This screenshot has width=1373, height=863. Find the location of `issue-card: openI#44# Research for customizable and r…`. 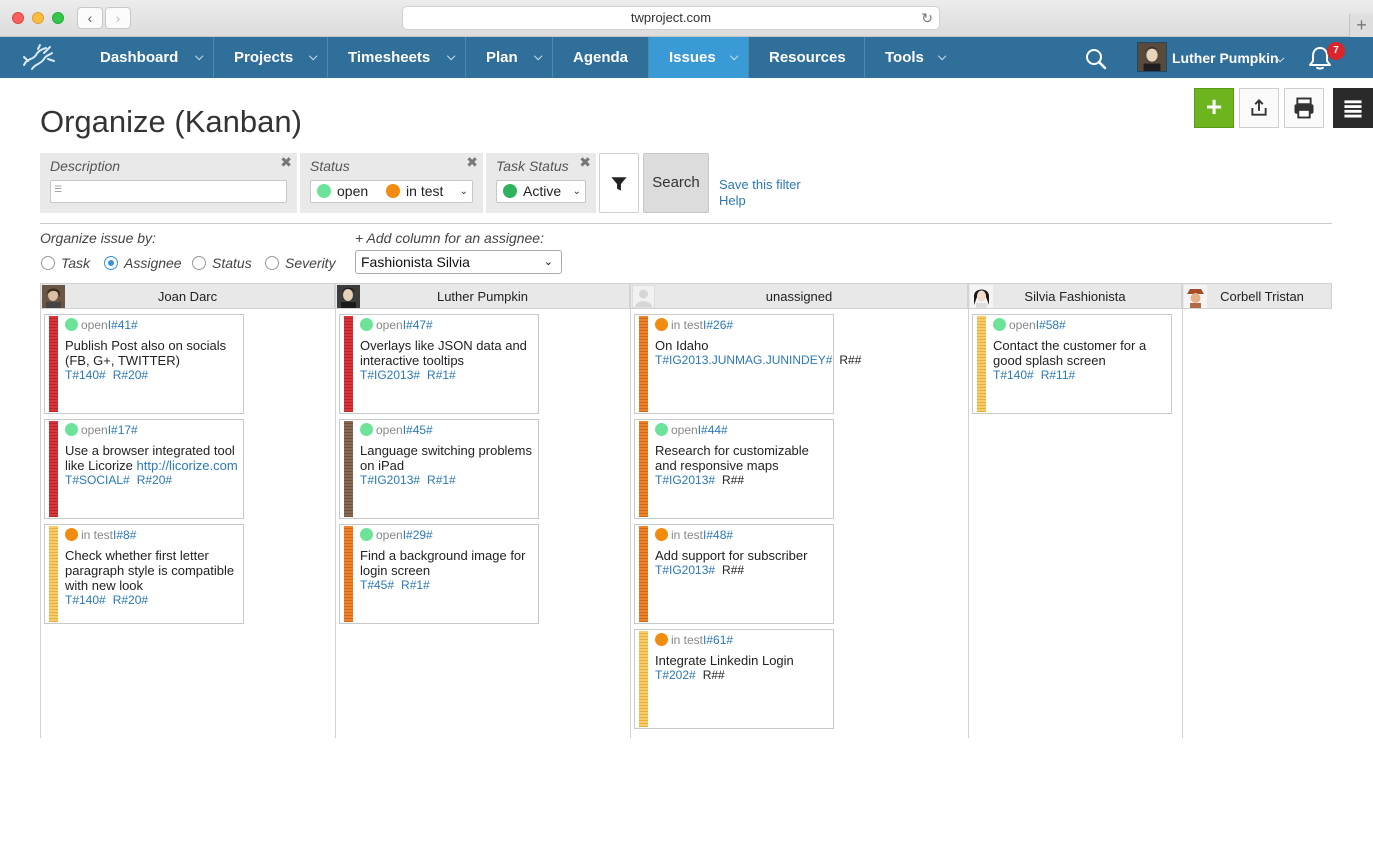

issue-card: openI#44# Research for customizable and r… is located at coordinates (734, 469).